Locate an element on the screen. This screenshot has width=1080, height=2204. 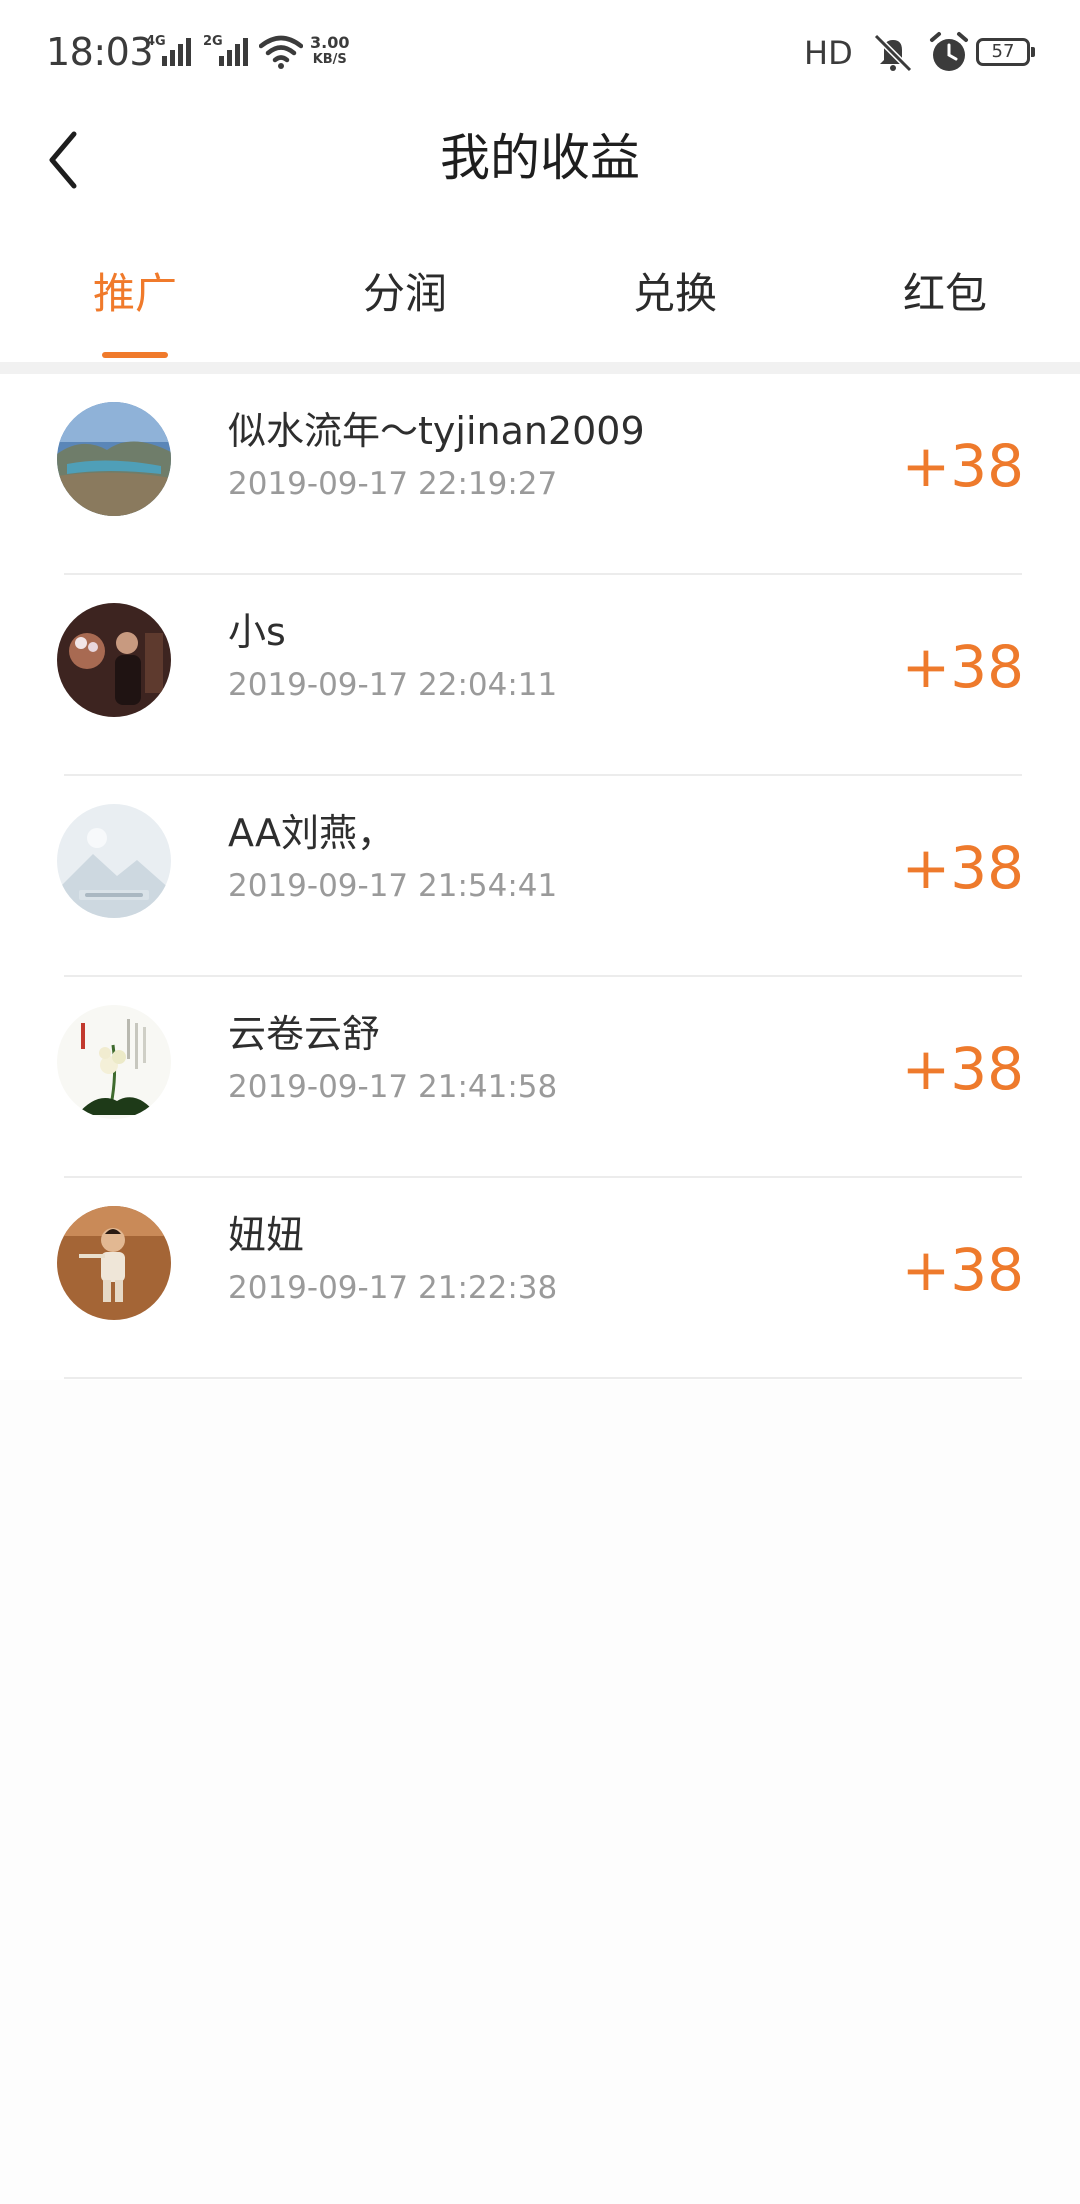
list-item: 小s 2019-09-17 22:04:11 +38 is located at coordinates (540, 675).